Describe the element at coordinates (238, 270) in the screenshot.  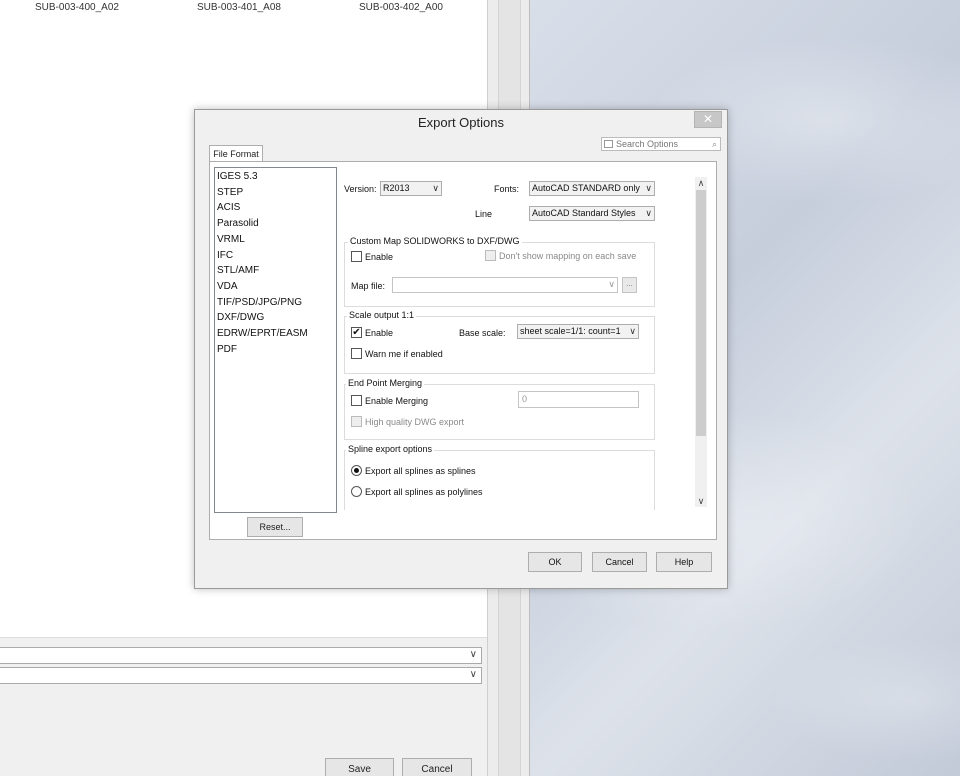
I see `format-item-stl: STL/AMF` at that location.